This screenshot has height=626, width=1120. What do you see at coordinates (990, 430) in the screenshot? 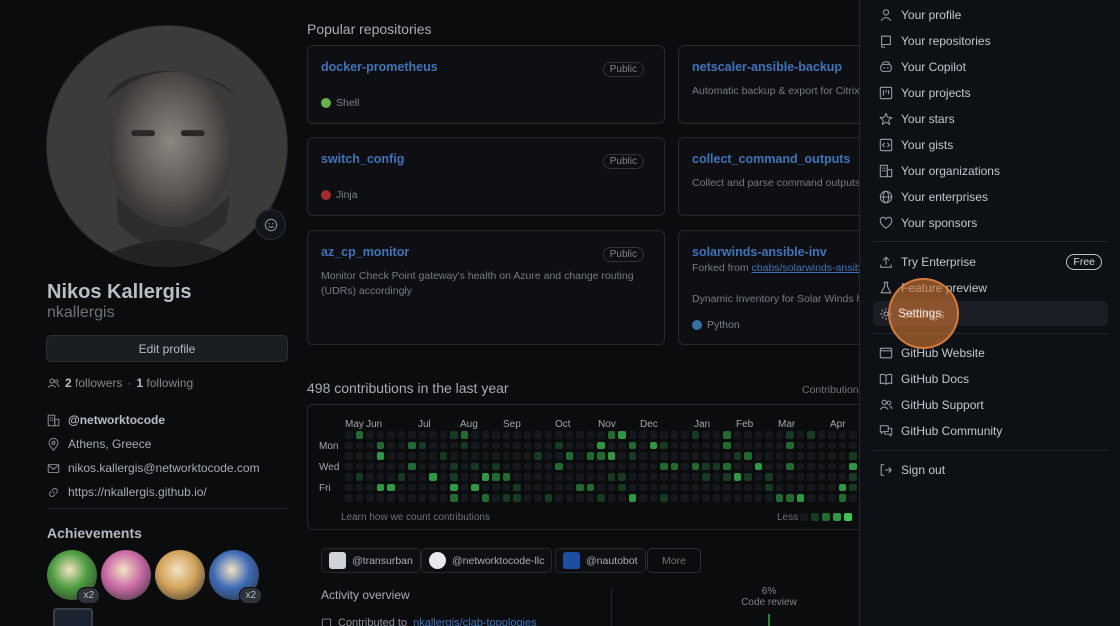
I see `menu-github-community: GitHub Community` at bounding box center [990, 430].